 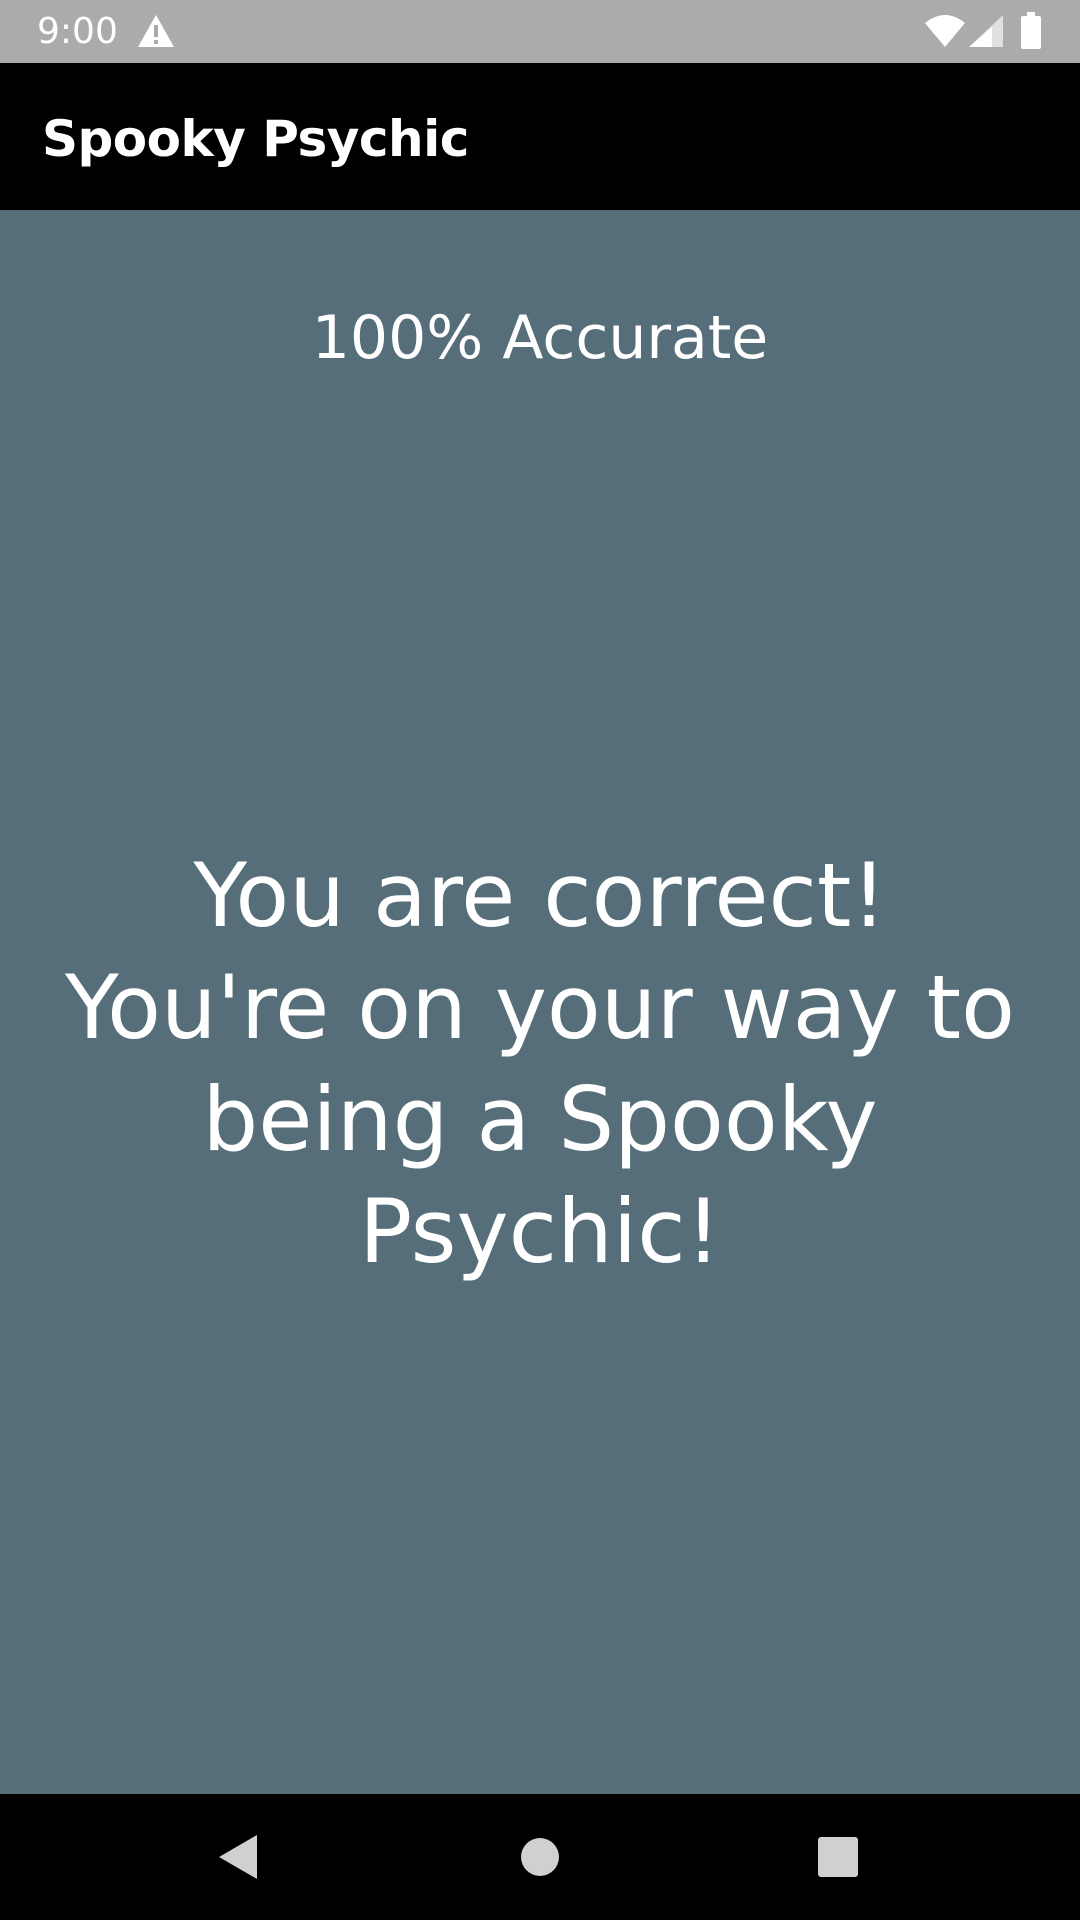 What do you see at coordinates (540, 338) in the screenshot?
I see `accuracy-label: 100% Accurate` at bounding box center [540, 338].